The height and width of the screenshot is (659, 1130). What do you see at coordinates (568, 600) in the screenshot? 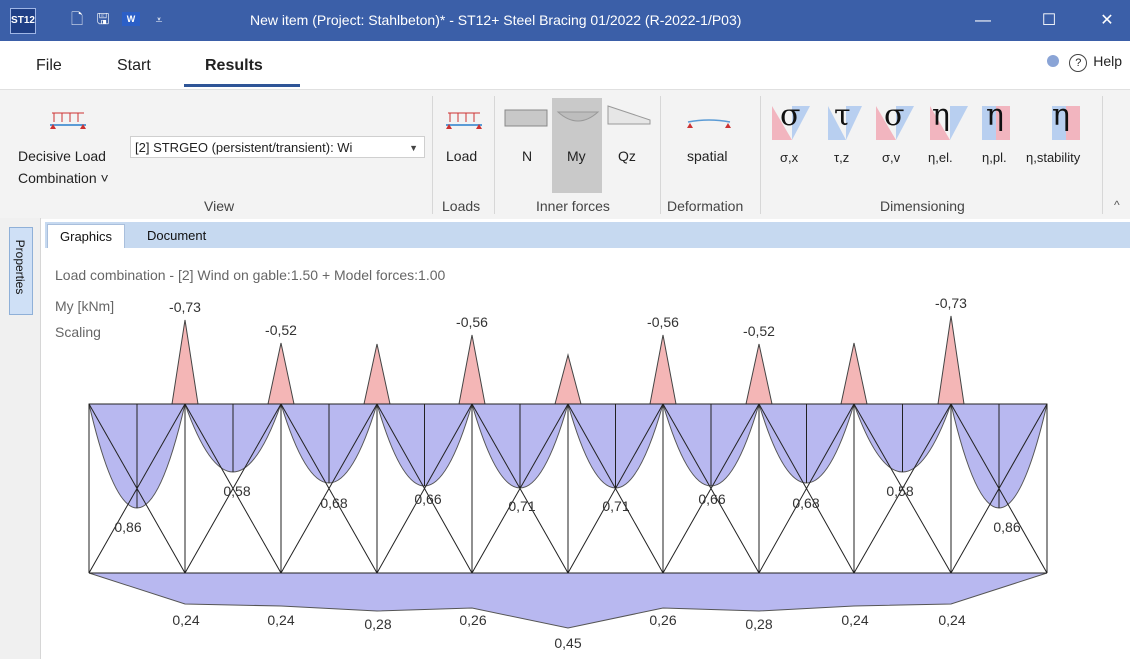
I see `bottom-chord-moment` at bounding box center [568, 600].